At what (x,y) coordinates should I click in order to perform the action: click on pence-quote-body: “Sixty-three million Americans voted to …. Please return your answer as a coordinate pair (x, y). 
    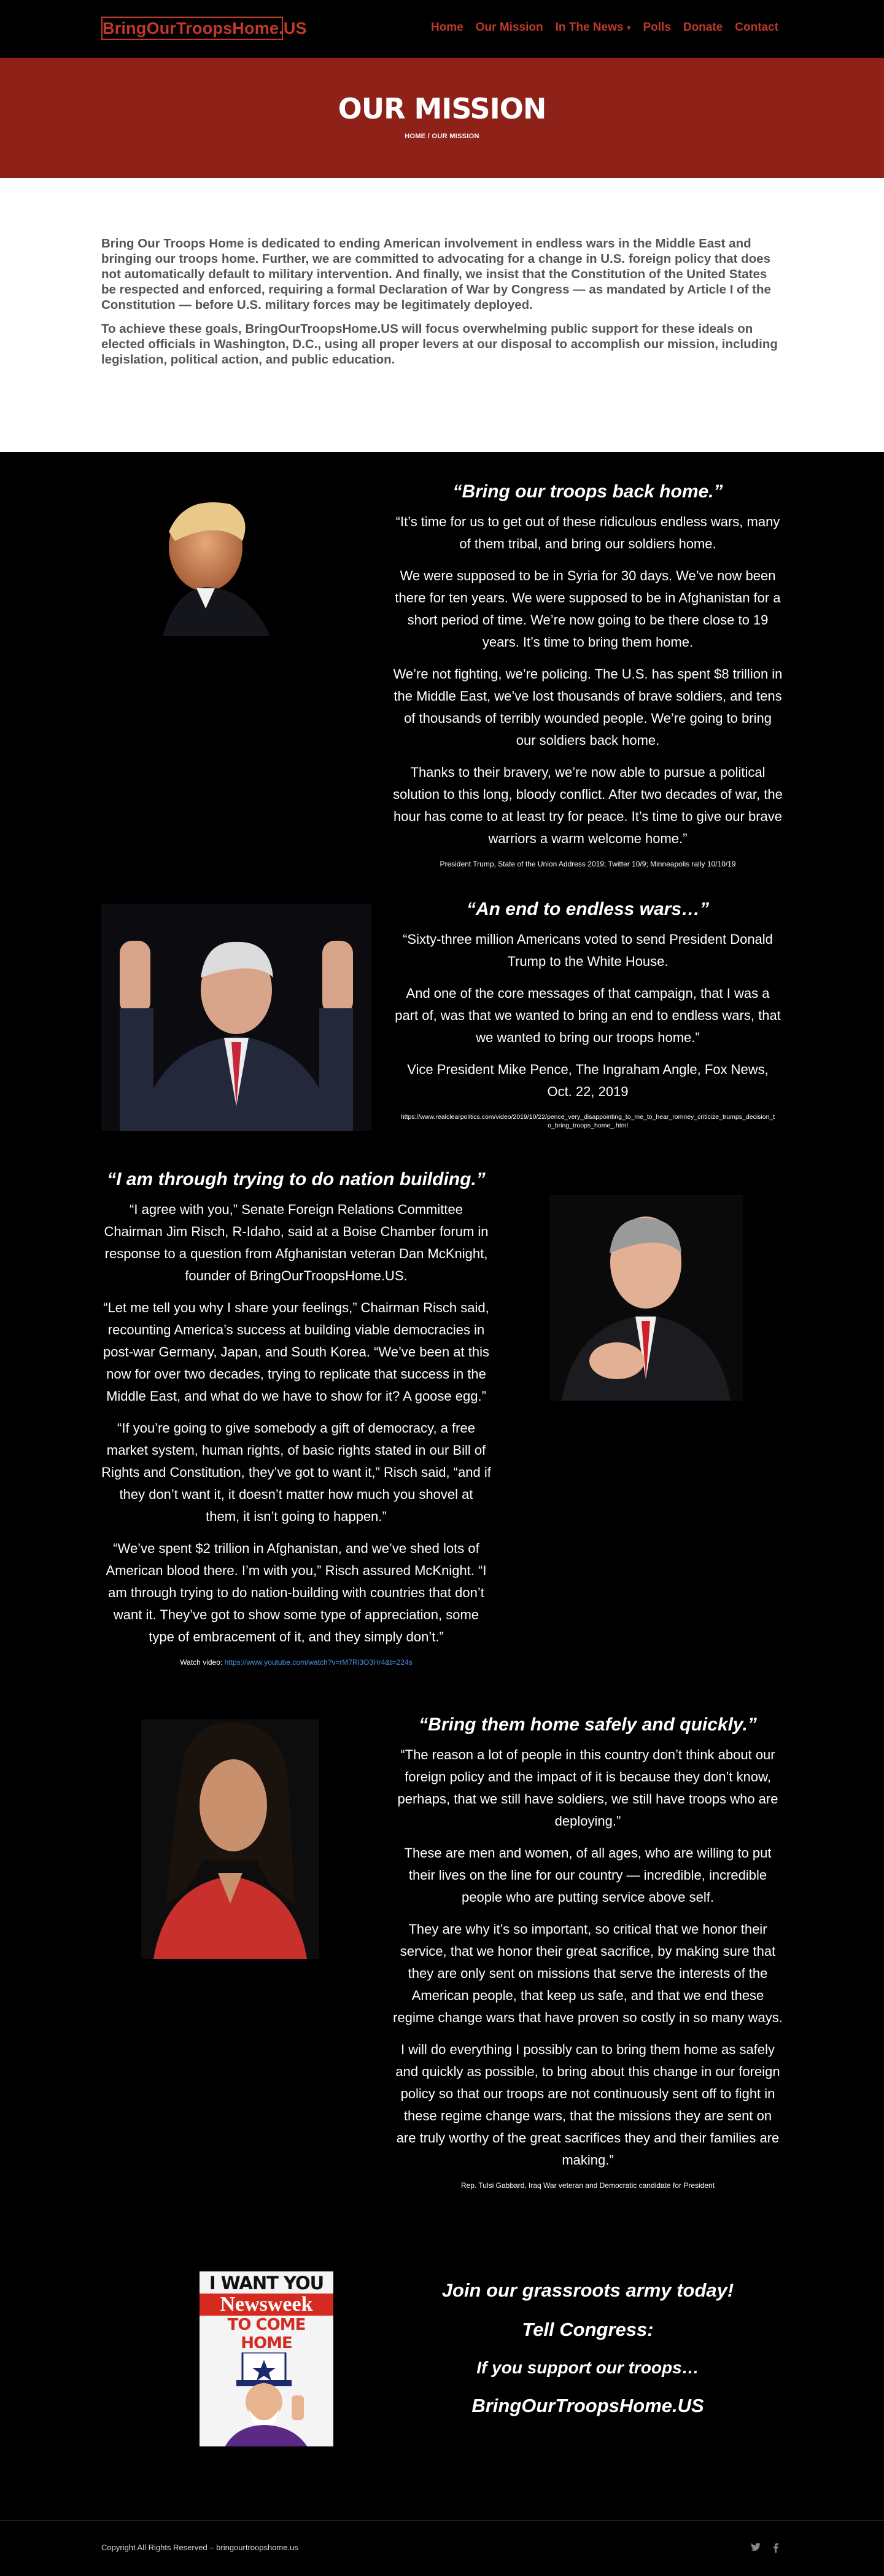
    Looking at the image, I should click on (588, 1015).